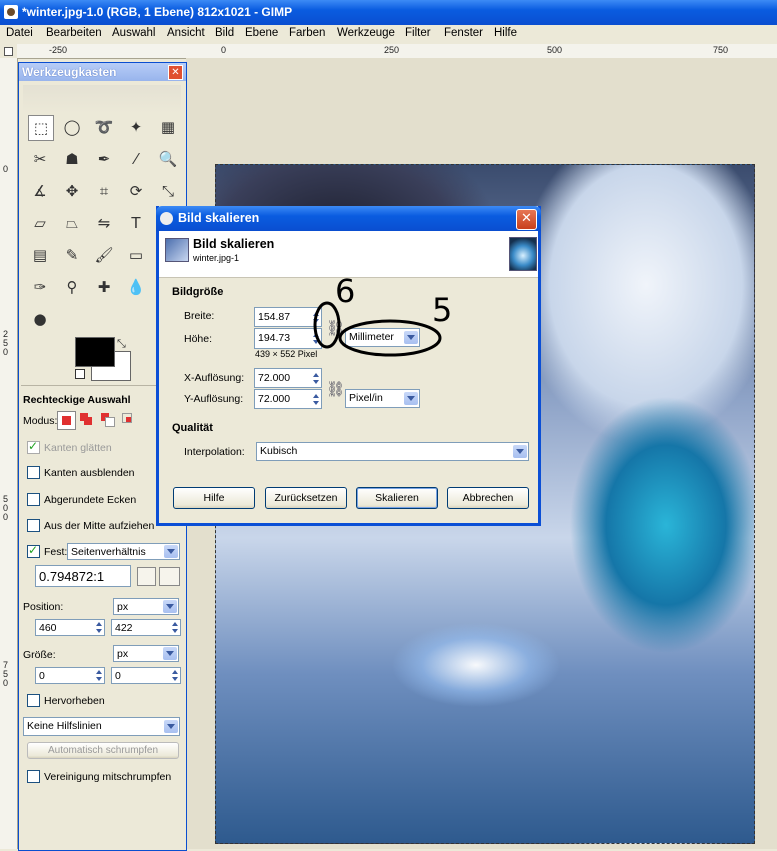  What do you see at coordinates (72, 287) in the screenshot?
I see `clone-tool: ⚲` at bounding box center [72, 287].